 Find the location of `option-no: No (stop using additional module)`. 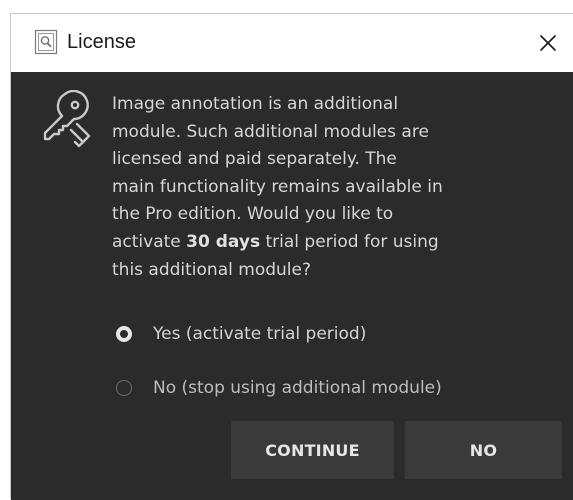

option-no: No (stop using additional module) is located at coordinates (279, 388).